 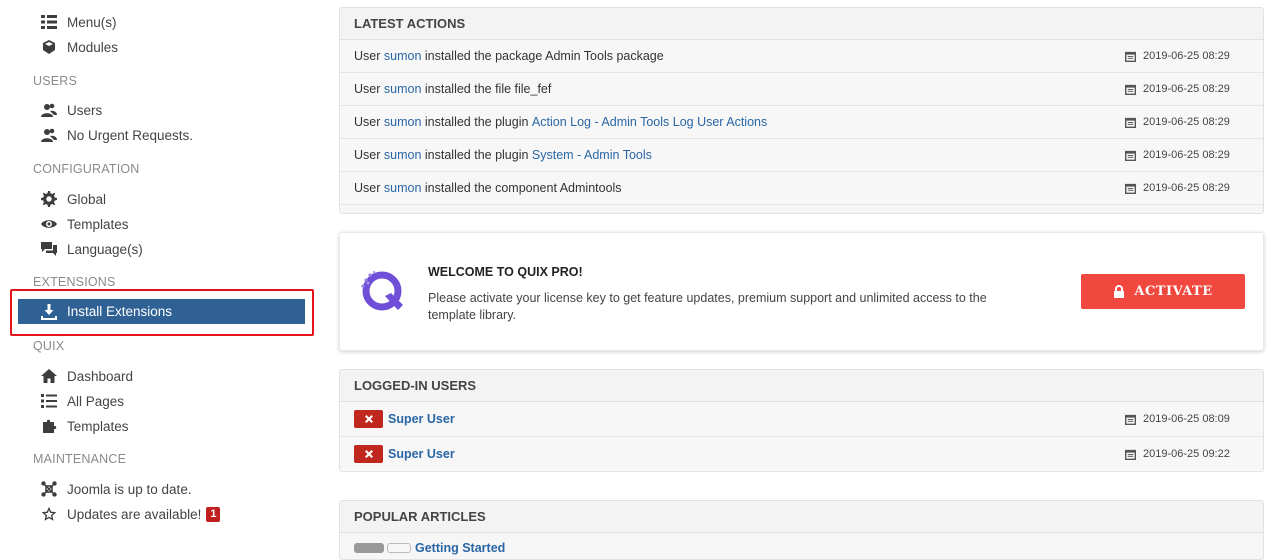 I want to click on sidebar-item-label: Joomla is up to date., so click(x=129, y=489).